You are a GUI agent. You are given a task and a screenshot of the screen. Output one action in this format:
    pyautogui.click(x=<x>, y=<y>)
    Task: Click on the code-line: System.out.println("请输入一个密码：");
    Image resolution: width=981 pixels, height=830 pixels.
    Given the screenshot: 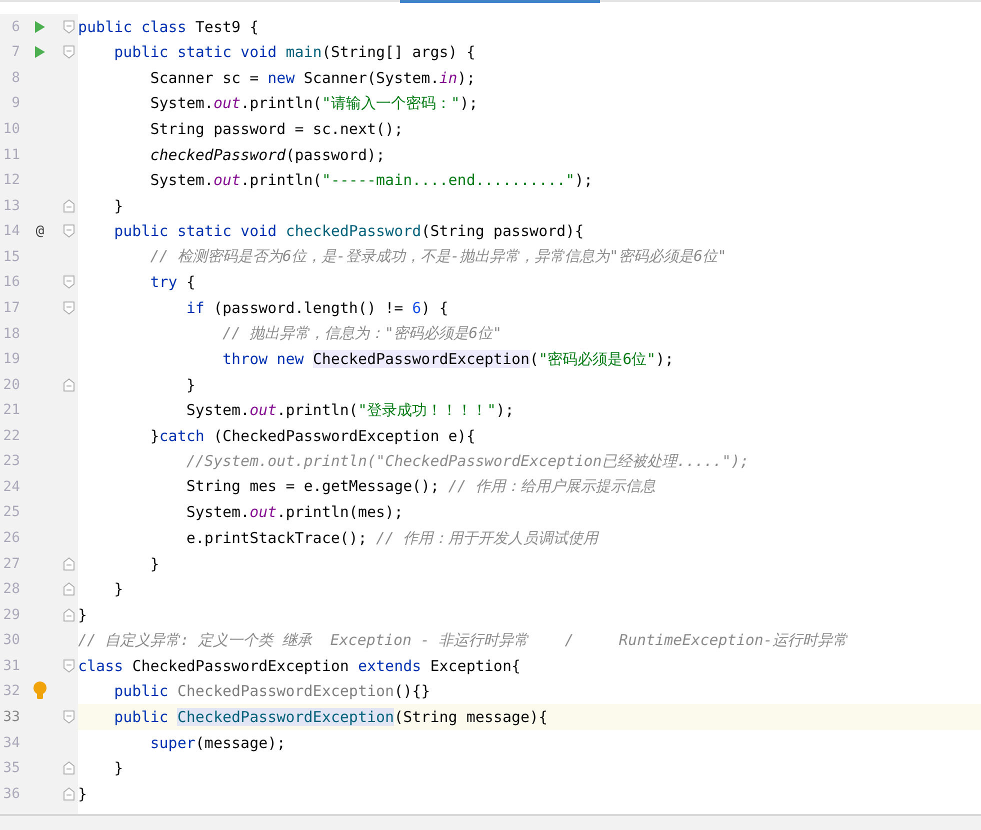 What is the action you would take?
    pyautogui.click(x=313, y=103)
    